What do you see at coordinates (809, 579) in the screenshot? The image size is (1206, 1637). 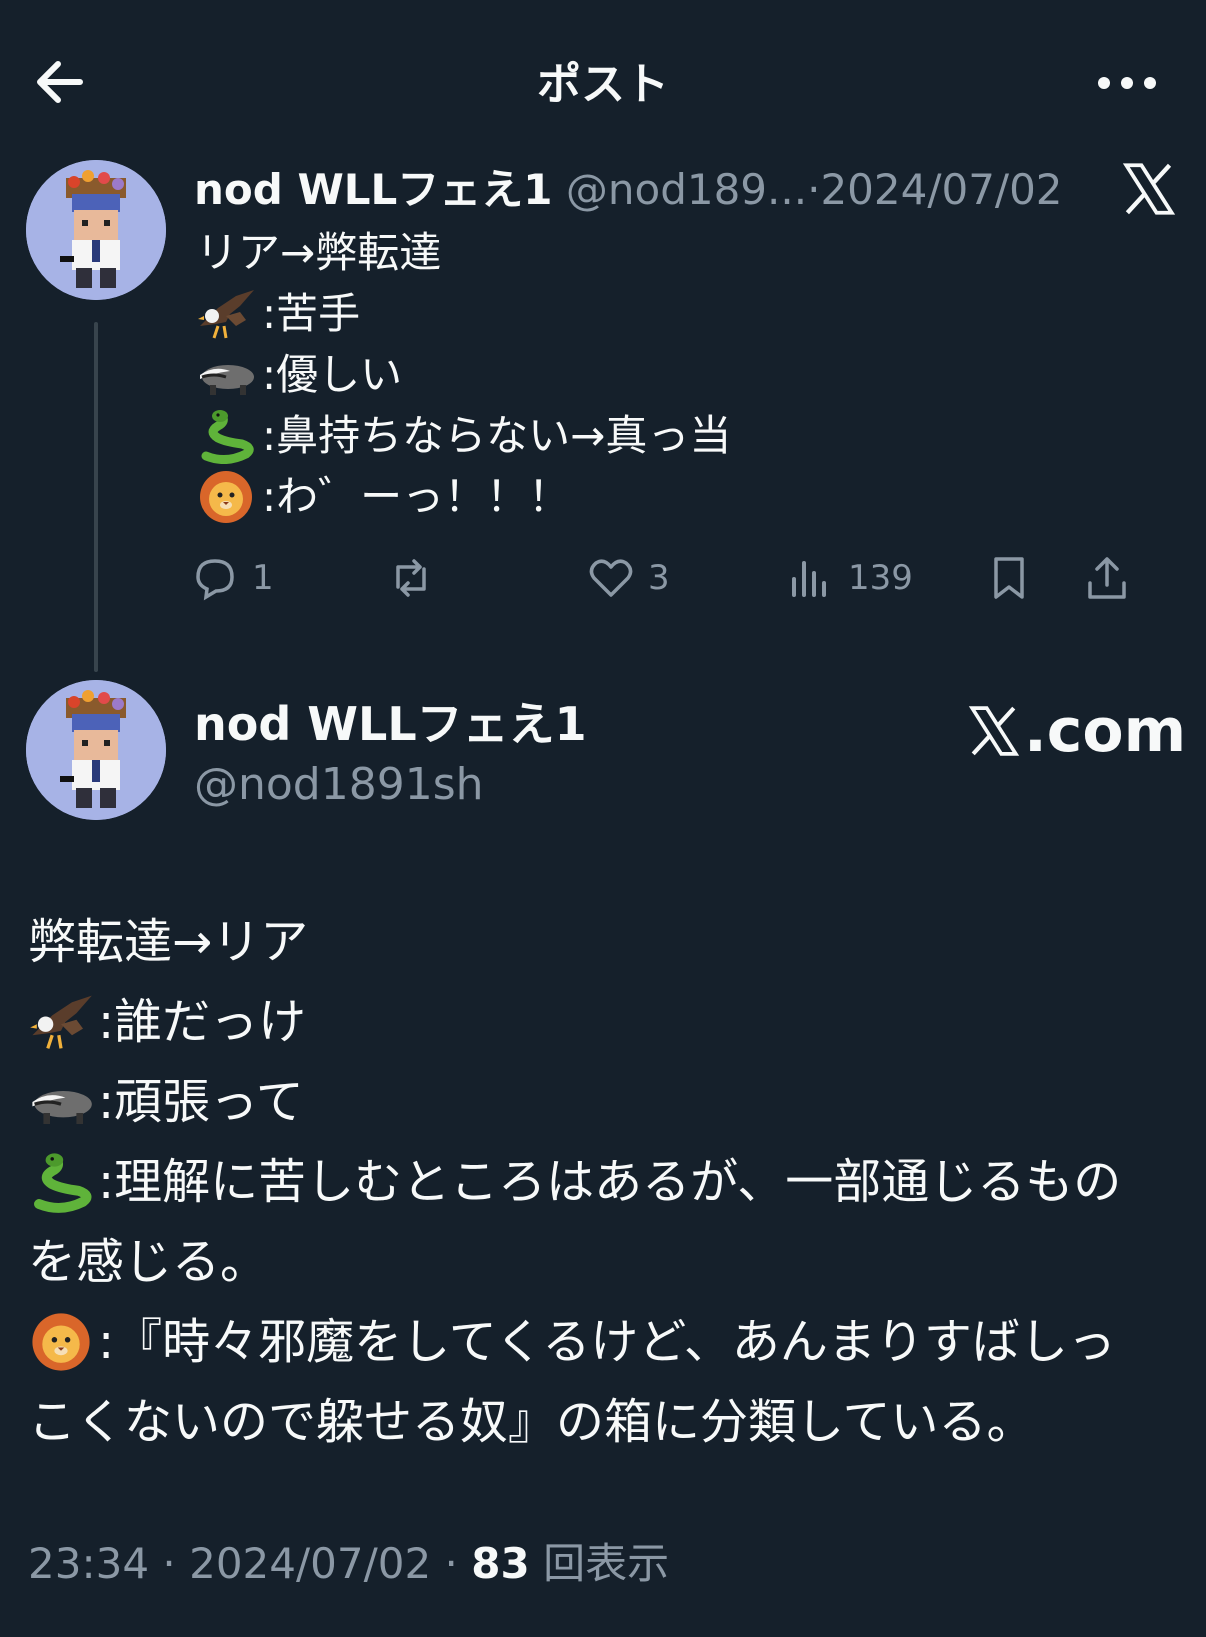 I see `views-icon` at bounding box center [809, 579].